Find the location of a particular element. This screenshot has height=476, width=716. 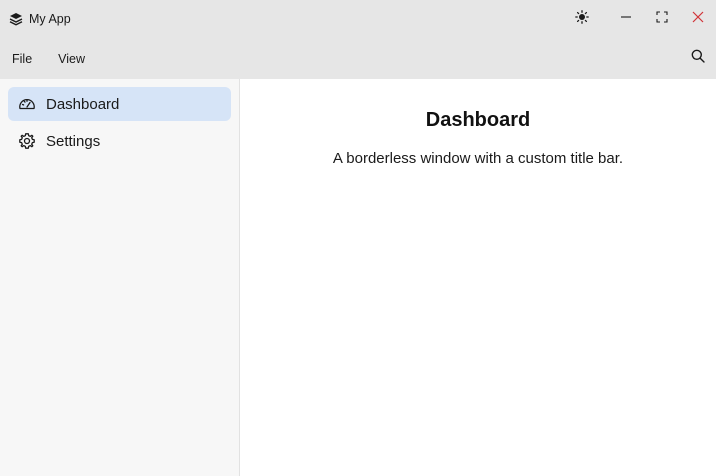

maximize-icon is located at coordinates (662, 19).